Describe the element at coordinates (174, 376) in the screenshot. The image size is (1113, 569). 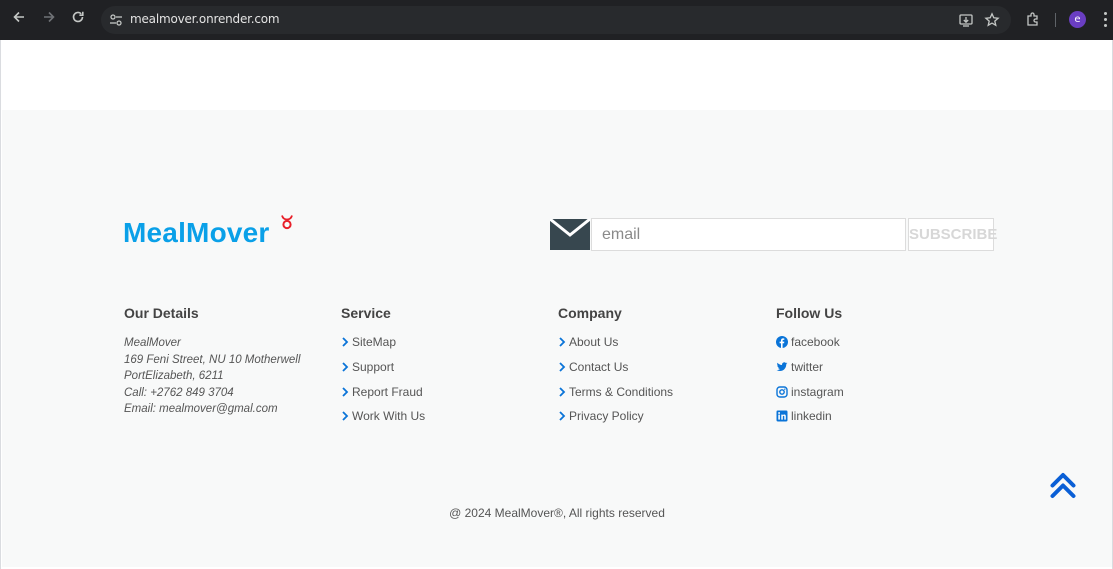
I see `details-city: PortElizabeth, 6211` at that location.